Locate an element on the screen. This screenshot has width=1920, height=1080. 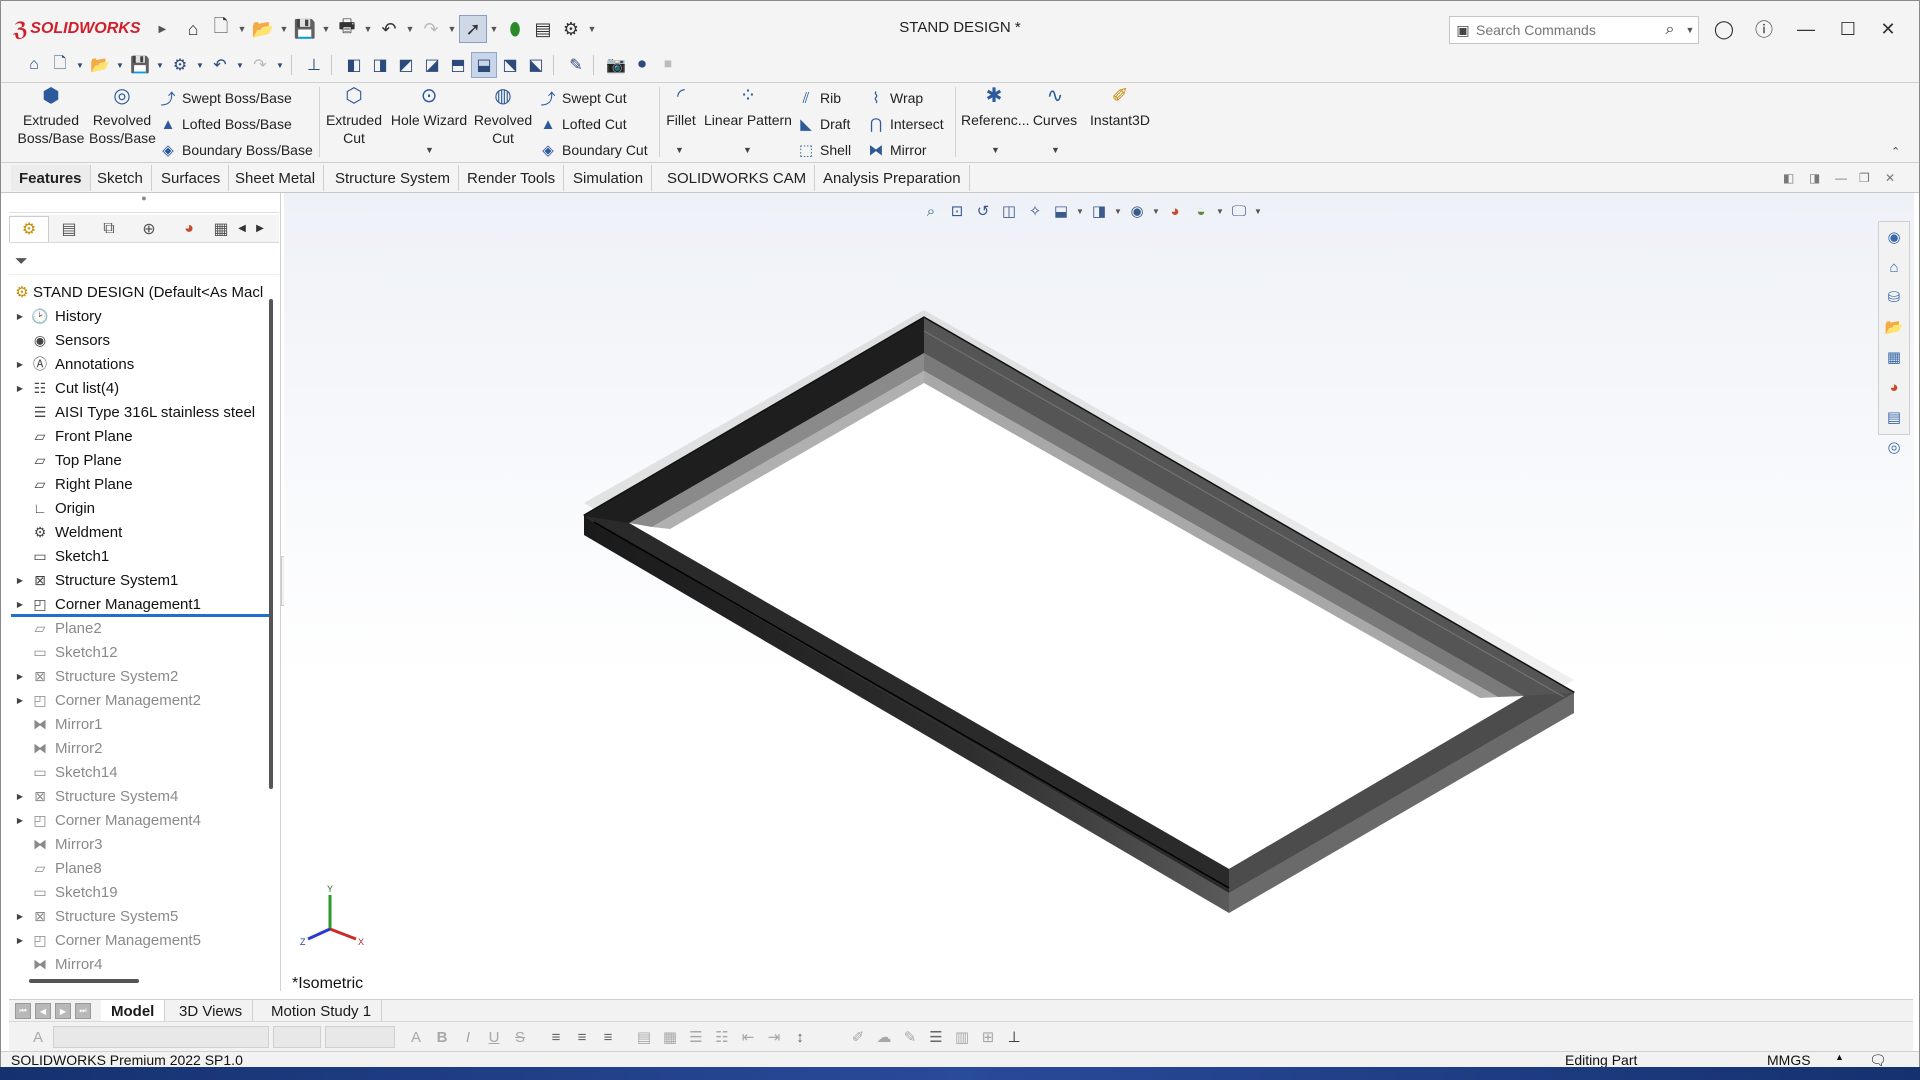
underline-icon: U is located at coordinates (494, 1037).